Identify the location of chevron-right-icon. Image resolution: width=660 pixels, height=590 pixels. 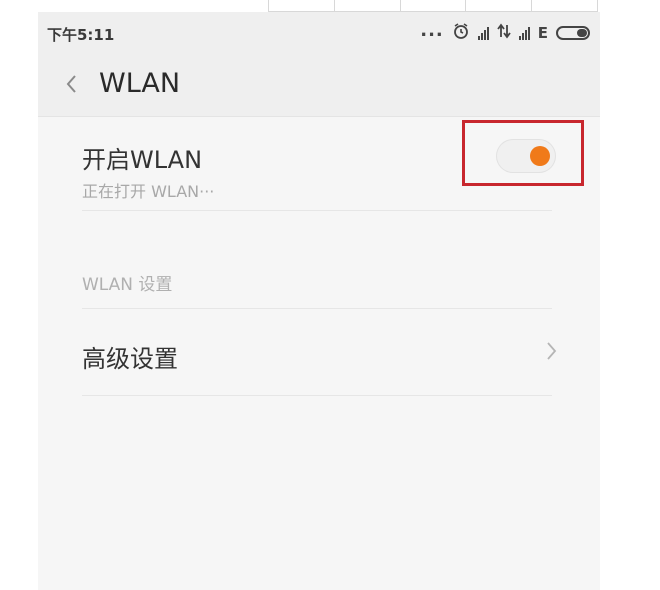
(552, 351).